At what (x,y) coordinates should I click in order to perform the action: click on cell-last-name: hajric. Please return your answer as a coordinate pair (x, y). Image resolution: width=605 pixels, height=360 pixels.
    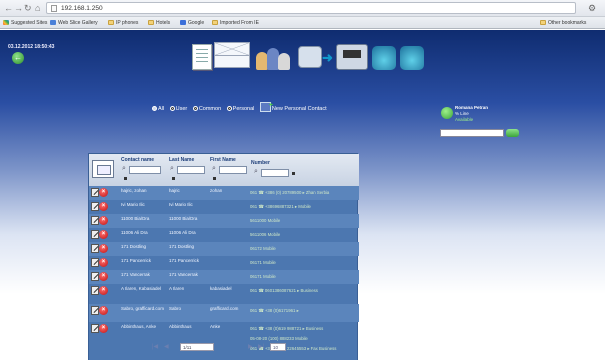
    Looking at the image, I should click on (174, 190).